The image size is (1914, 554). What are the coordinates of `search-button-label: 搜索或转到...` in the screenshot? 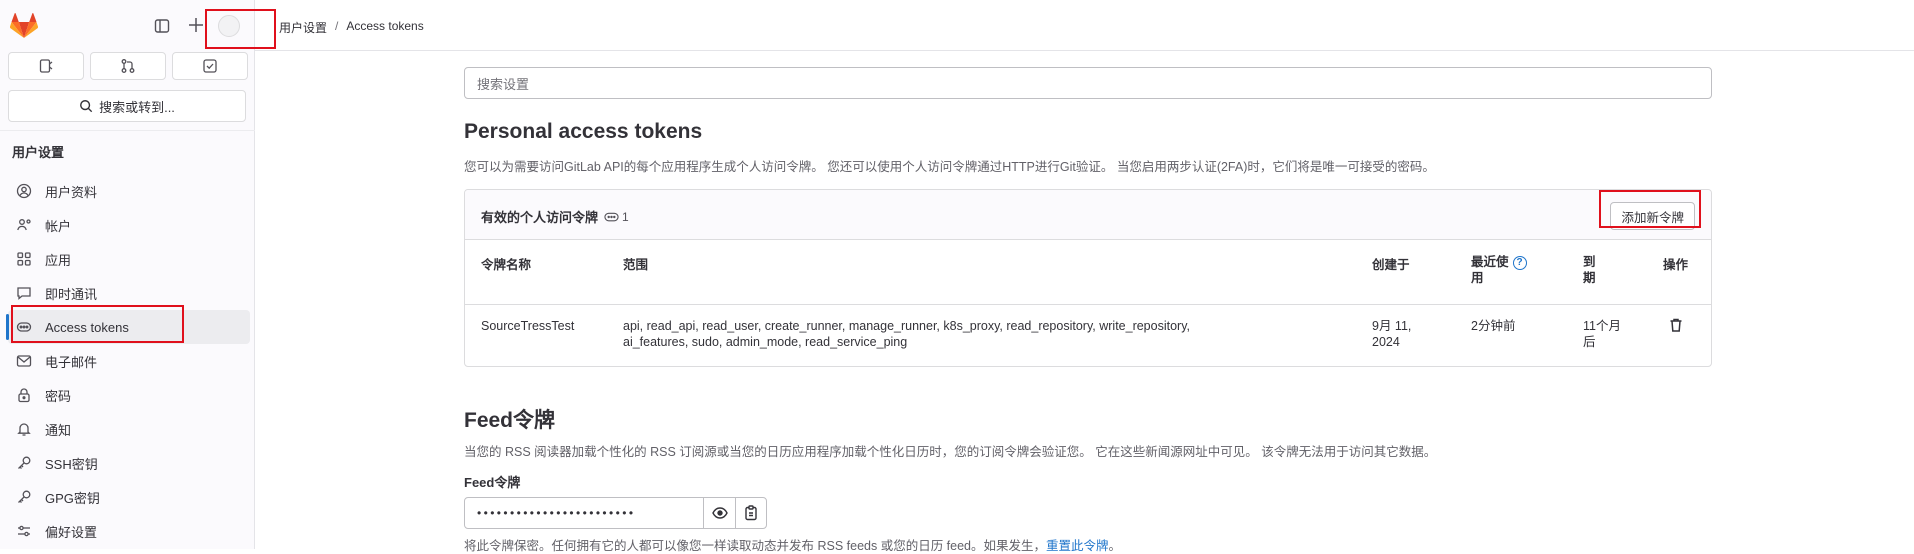 It's located at (137, 107).